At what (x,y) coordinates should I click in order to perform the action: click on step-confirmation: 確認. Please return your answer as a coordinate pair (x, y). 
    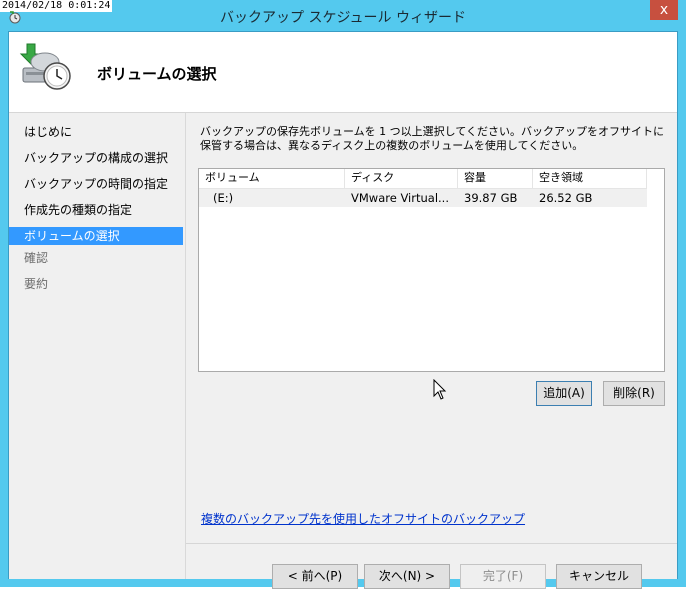
    Looking at the image, I should click on (36, 258).